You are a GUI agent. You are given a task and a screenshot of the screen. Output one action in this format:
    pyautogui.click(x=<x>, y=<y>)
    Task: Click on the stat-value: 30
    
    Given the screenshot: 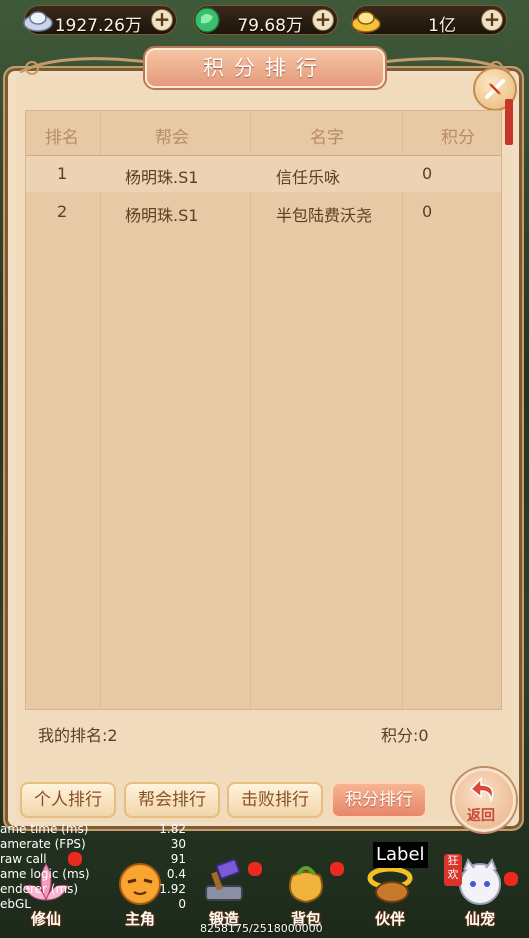 What is the action you would take?
    pyautogui.click(x=178, y=844)
    